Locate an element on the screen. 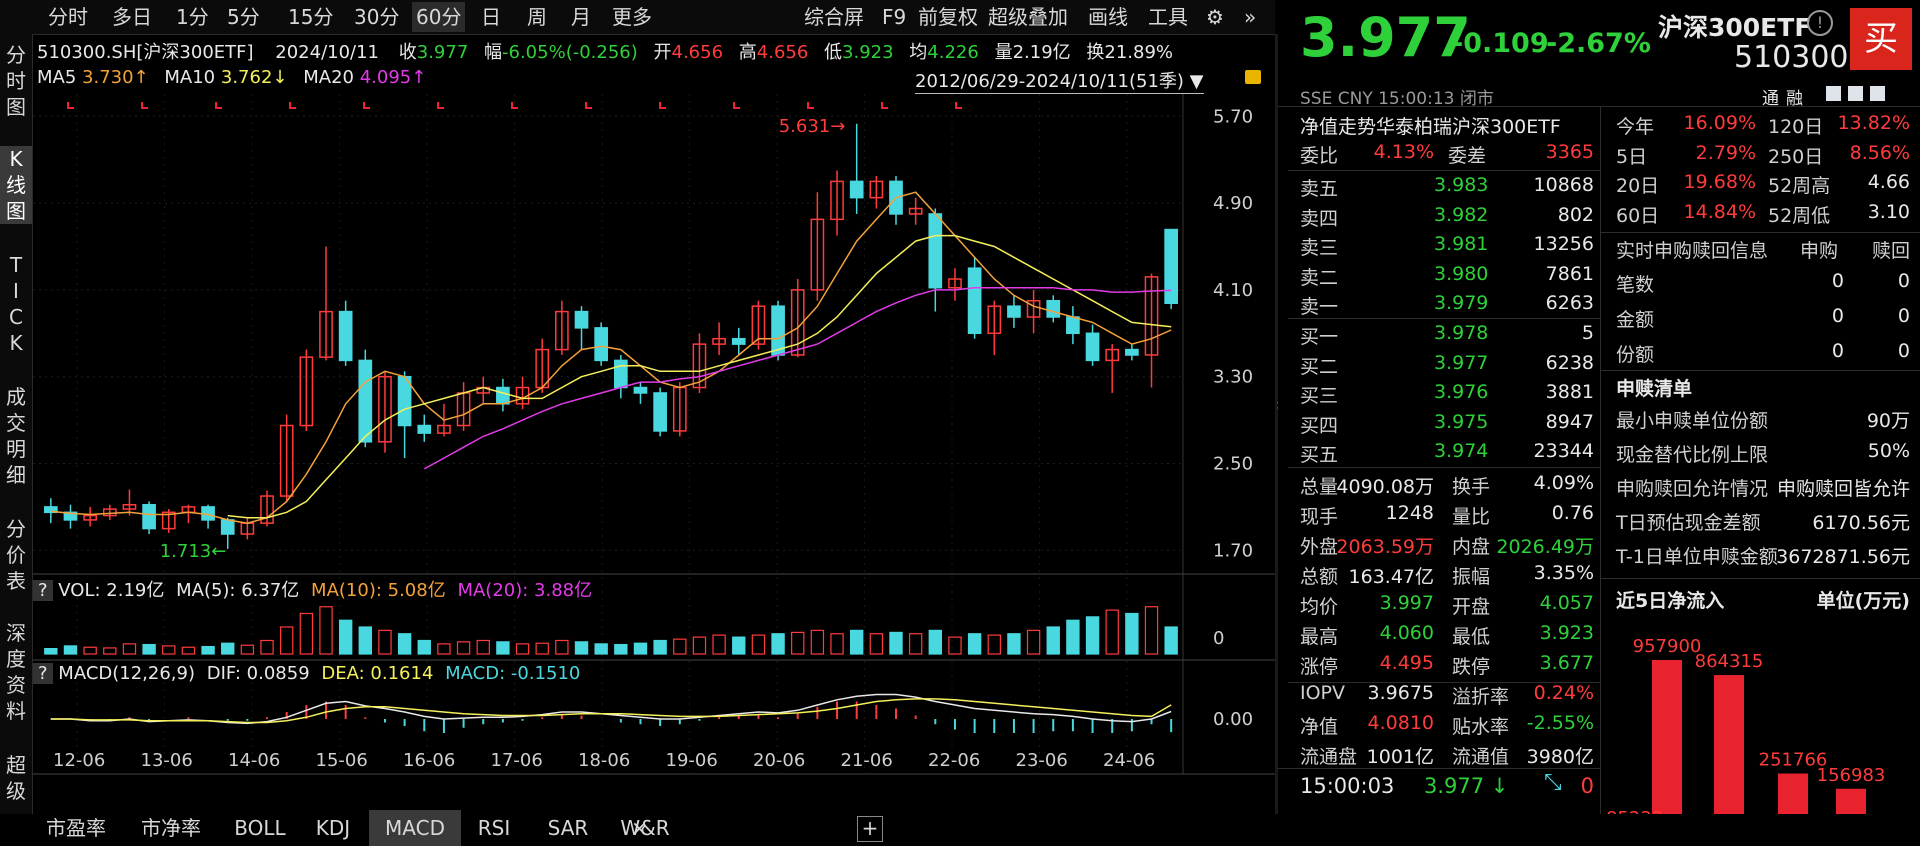 This screenshot has width=1920, height=846. period-tab-4: 15分 is located at coordinates (310, 17).